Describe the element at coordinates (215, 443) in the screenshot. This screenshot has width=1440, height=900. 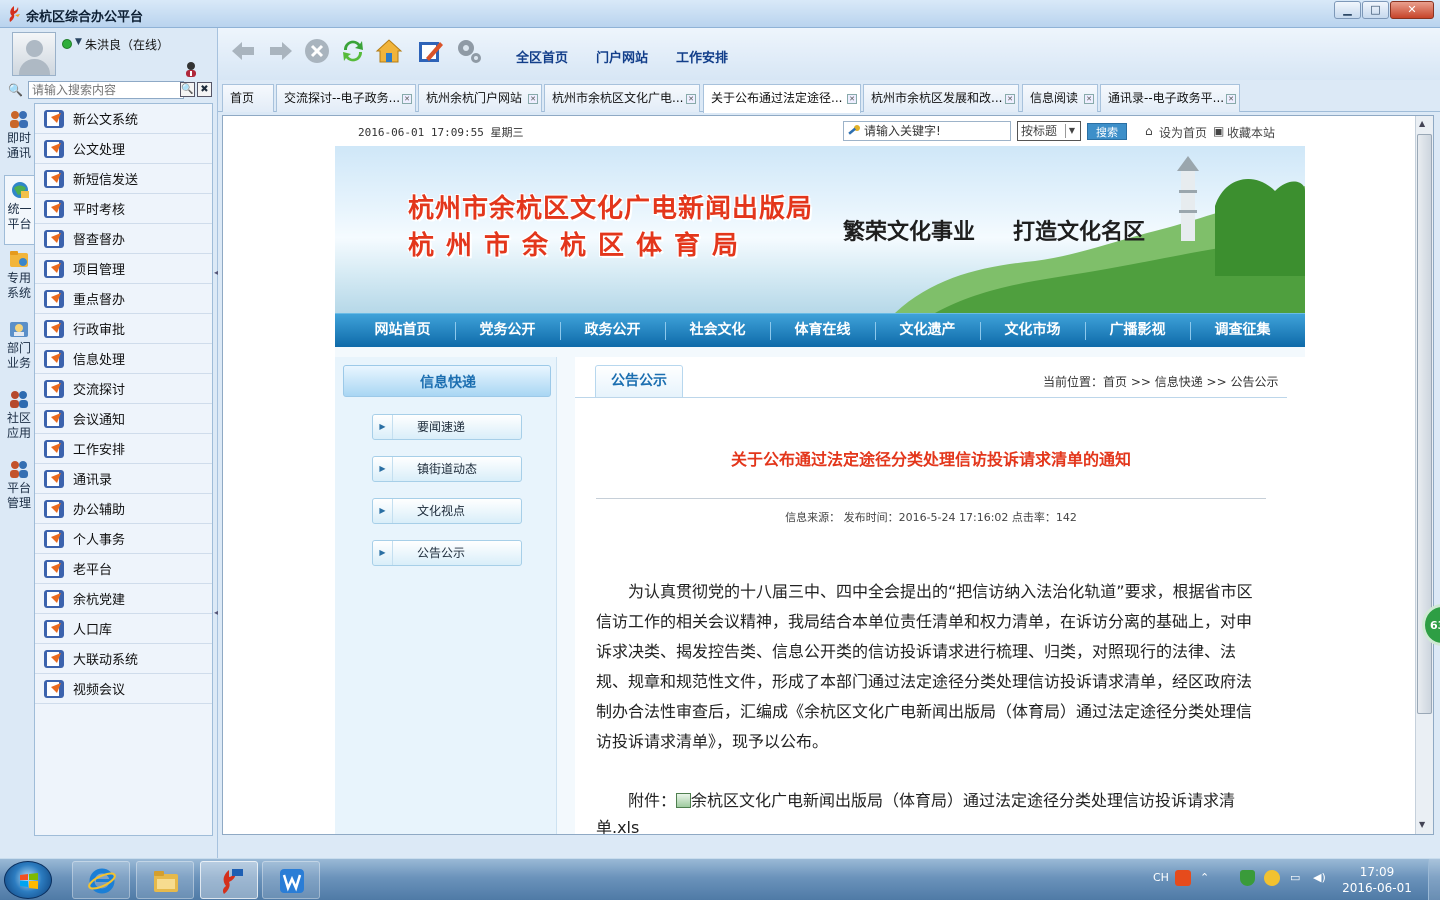
I see `panel-splitter: ◂ ◂` at that location.